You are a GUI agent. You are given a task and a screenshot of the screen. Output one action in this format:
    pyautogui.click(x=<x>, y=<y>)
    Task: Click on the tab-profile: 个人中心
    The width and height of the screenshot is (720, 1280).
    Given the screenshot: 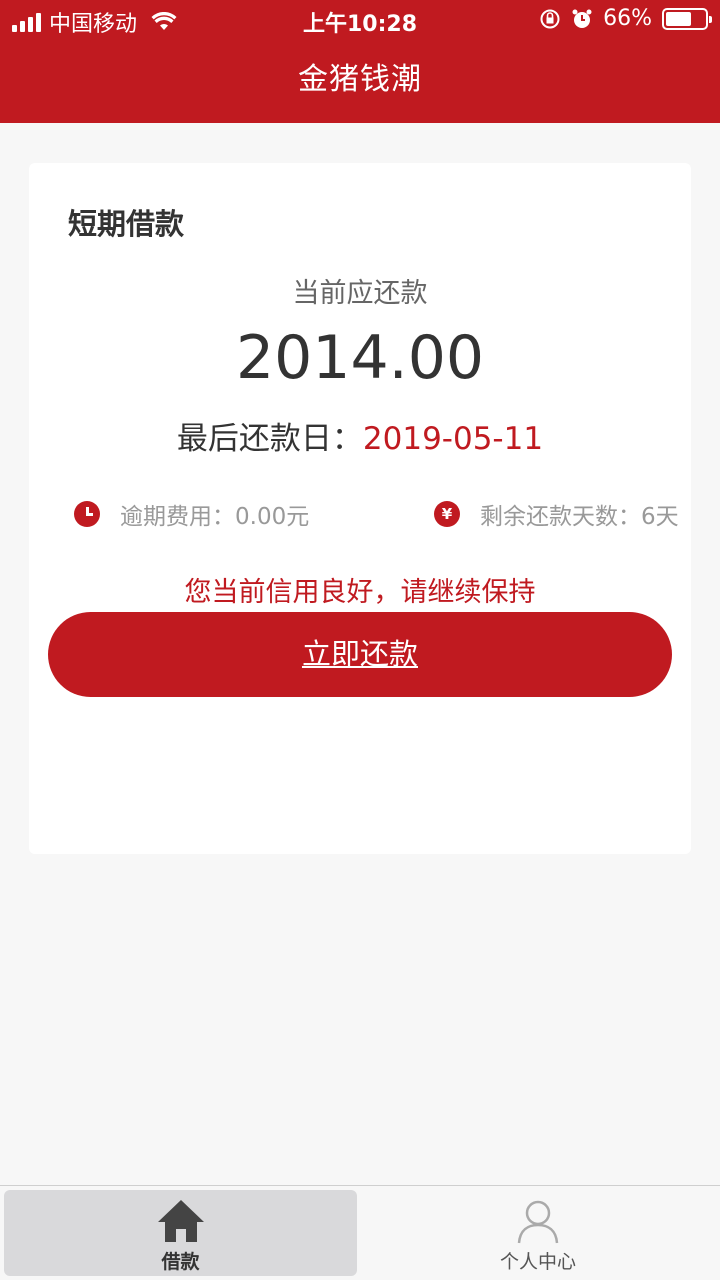 What is the action you would take?
    pyautogui.click(x=538, y=1233)
    